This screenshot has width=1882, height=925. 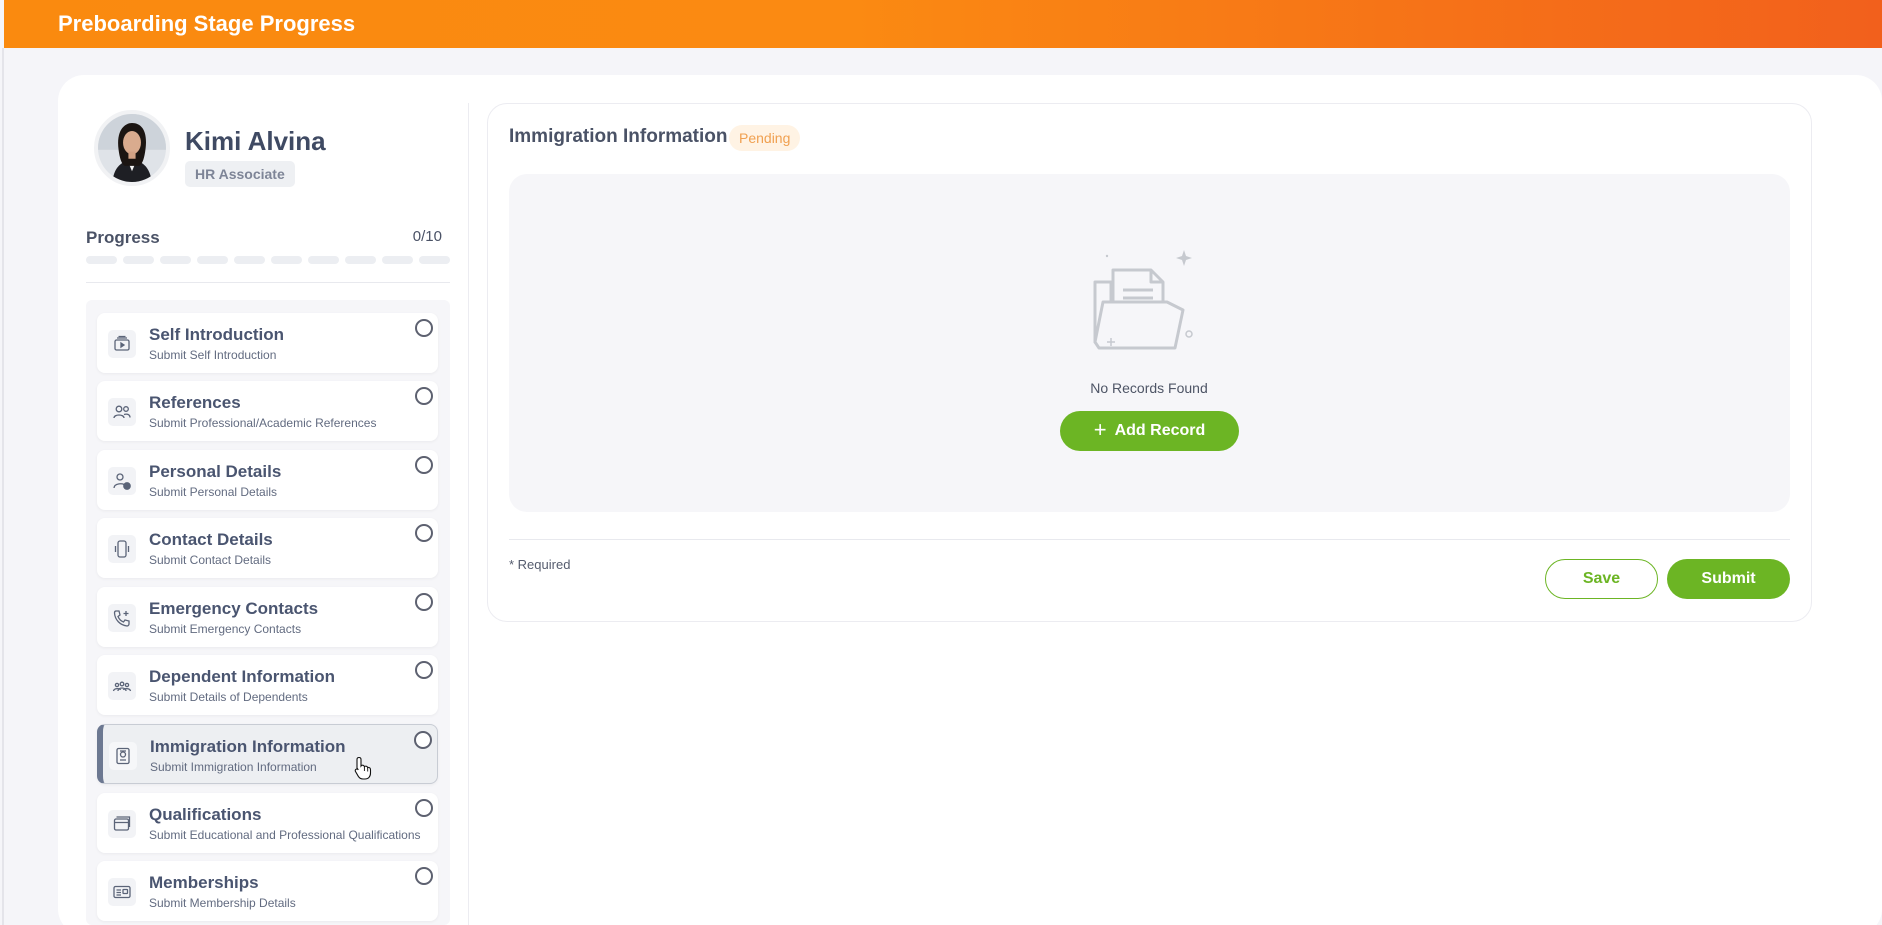 I want to click on step-title: Dependent Information, so click(x=242, y=676).